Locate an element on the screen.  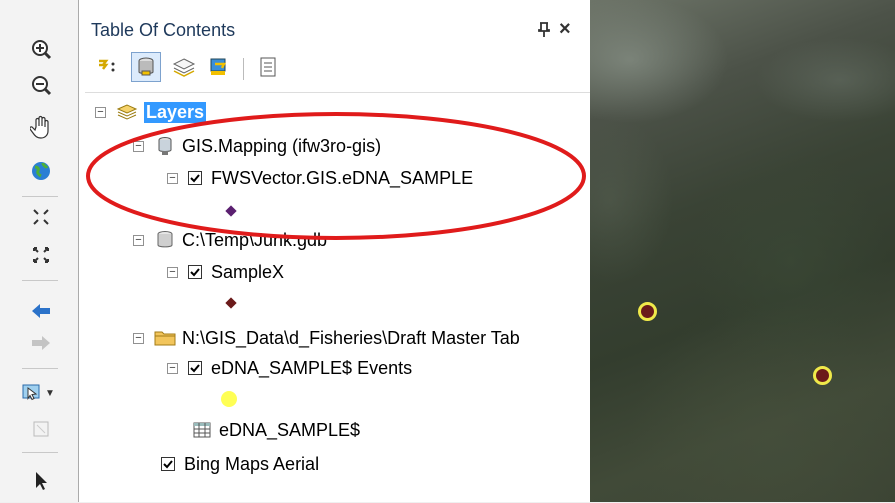
list-by-source-button is located at coordinates (146, 67).